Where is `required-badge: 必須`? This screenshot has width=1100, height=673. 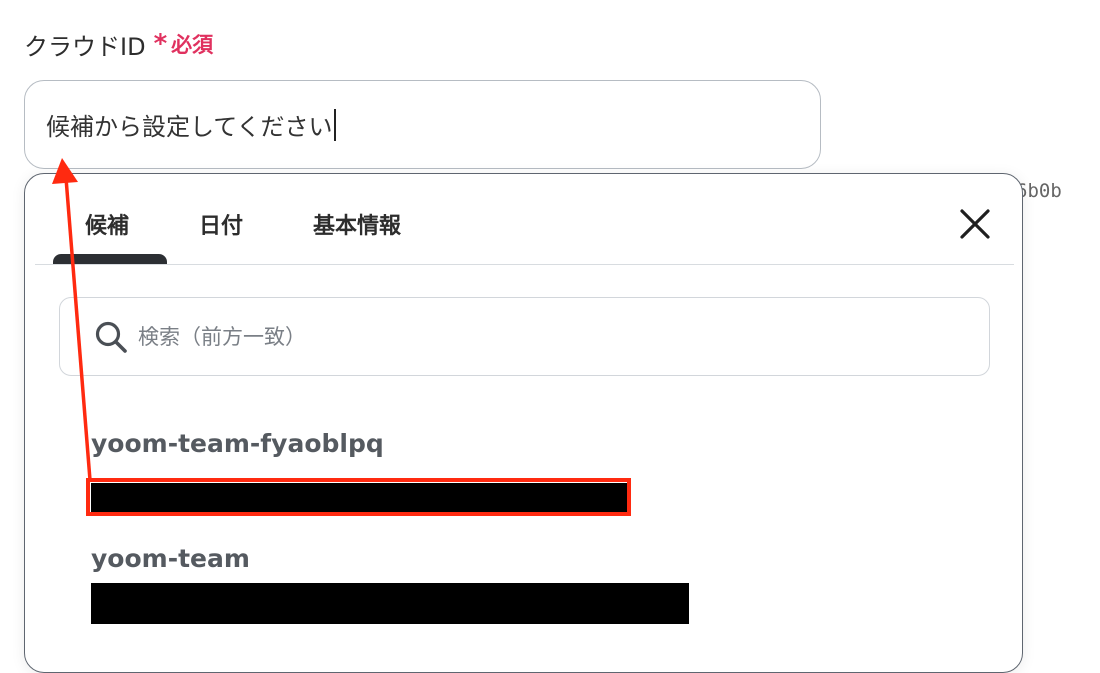 required-badge: 必須 is located at coordinates (192, 45).